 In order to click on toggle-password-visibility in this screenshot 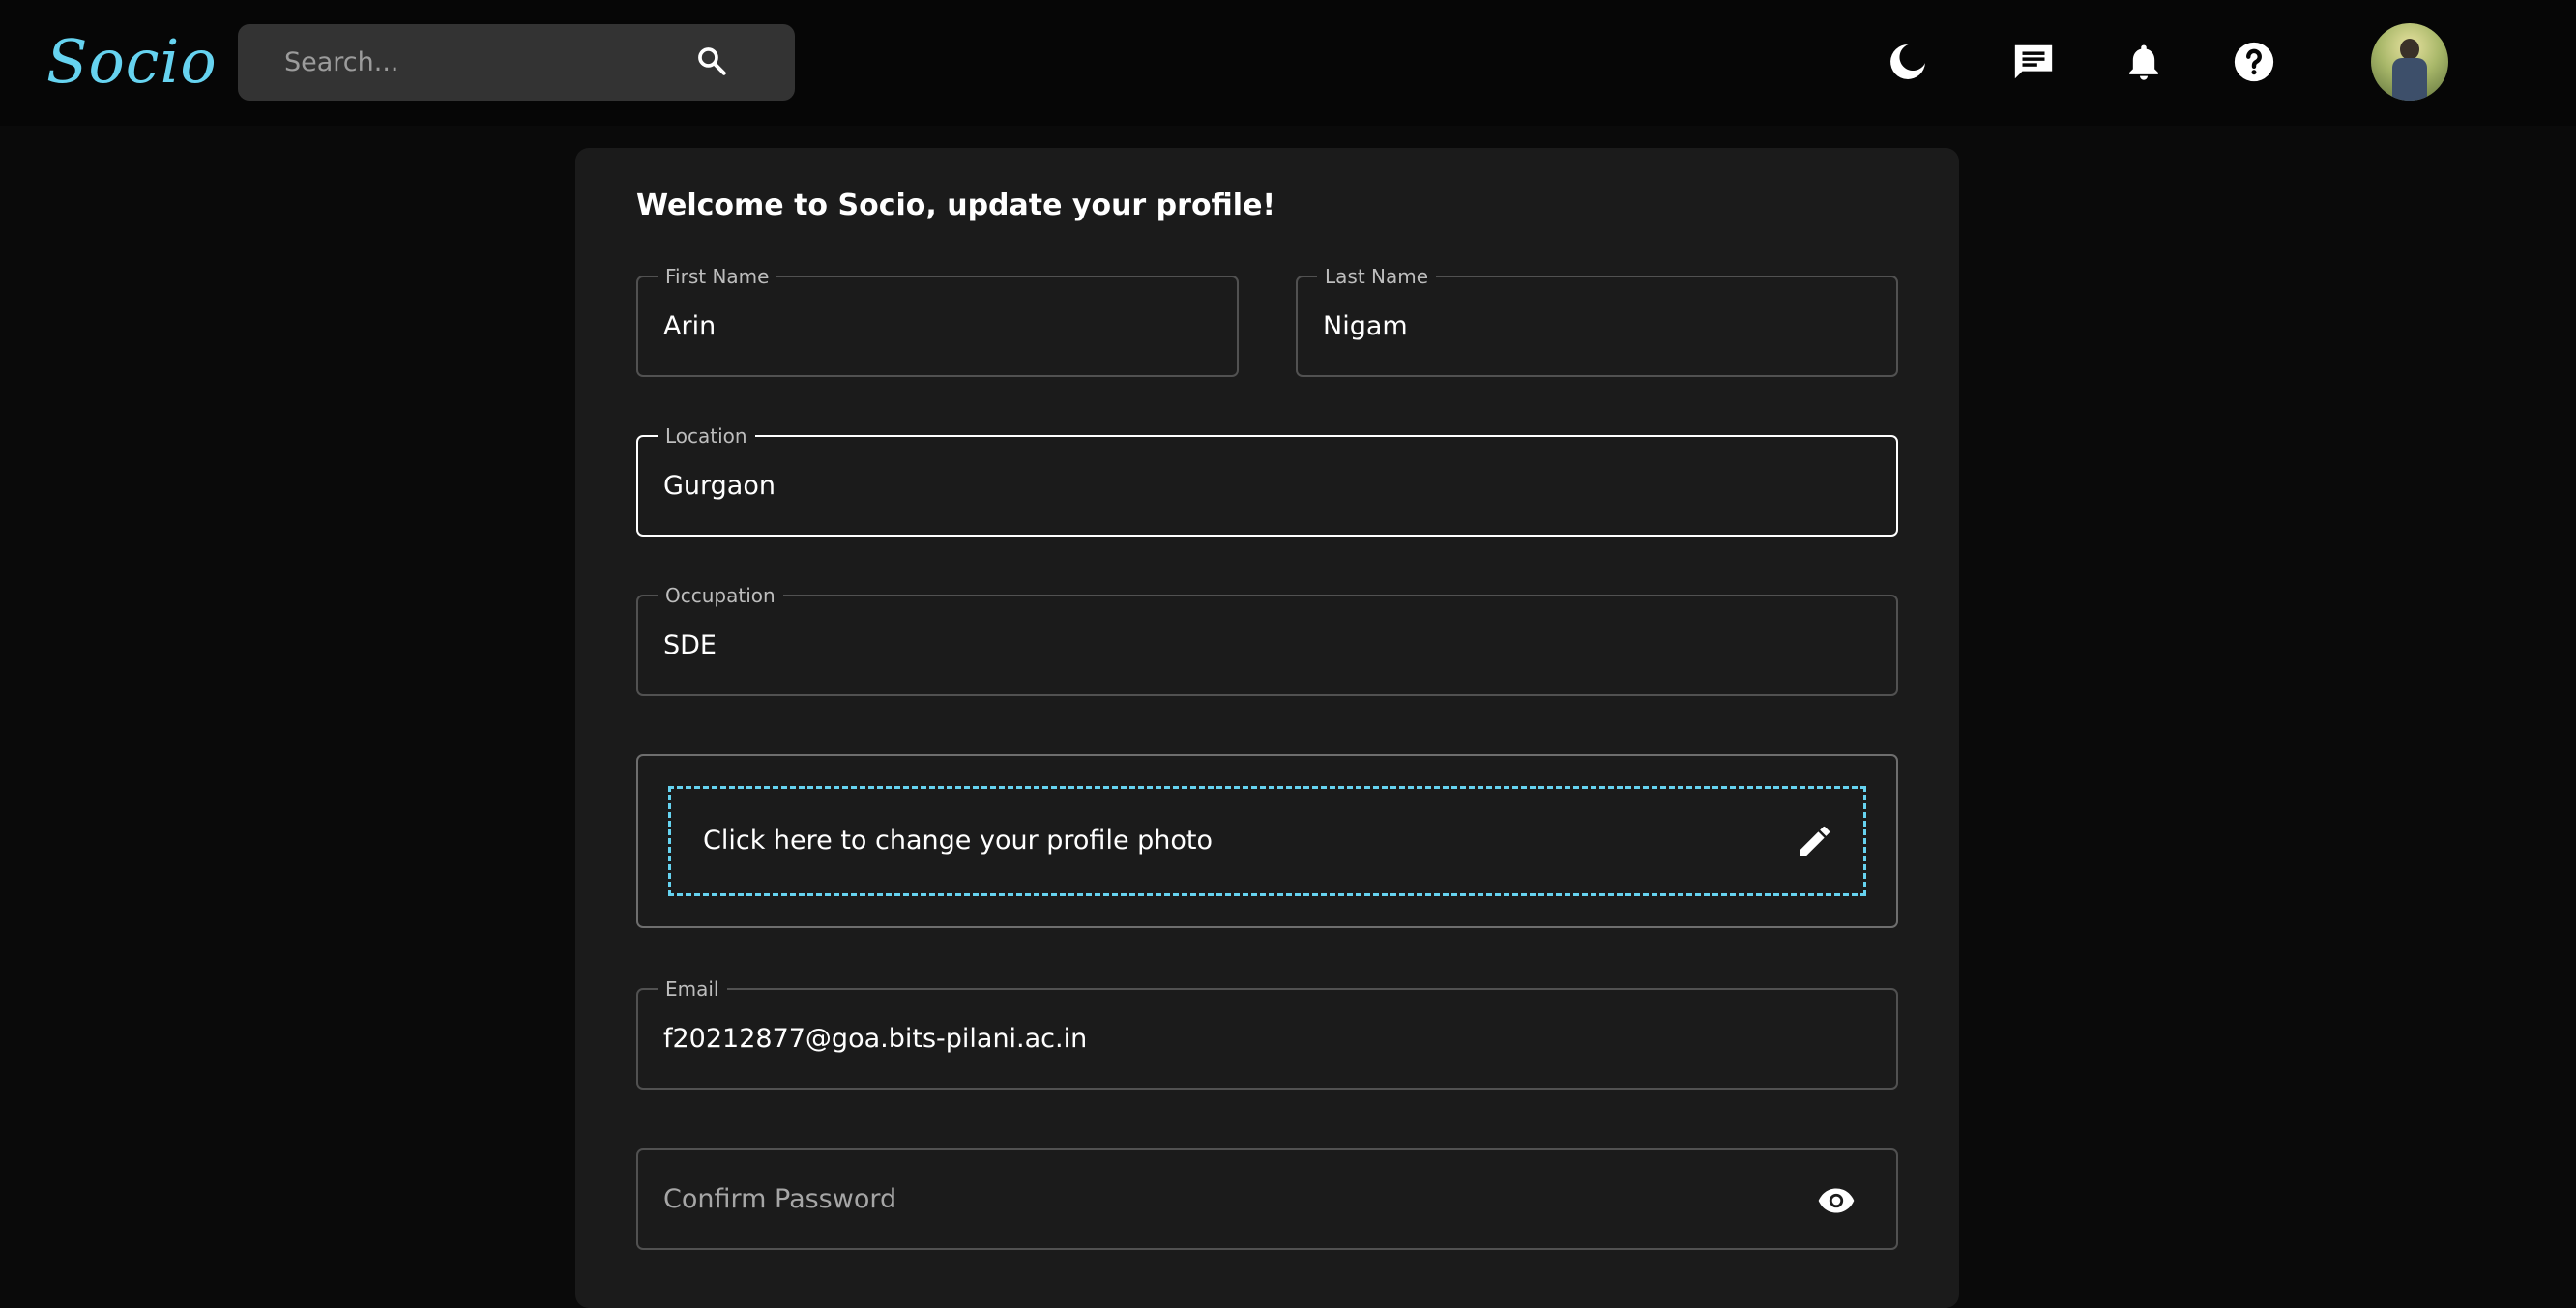, I will do `click(1836, 1201)`.